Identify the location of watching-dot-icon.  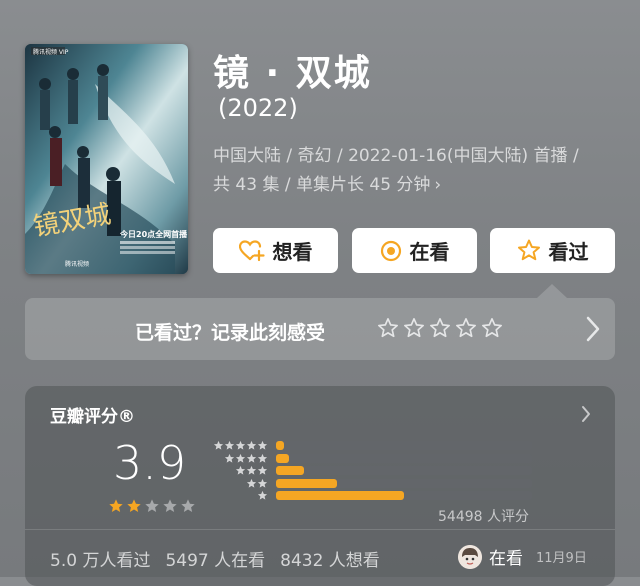
(391, 251).